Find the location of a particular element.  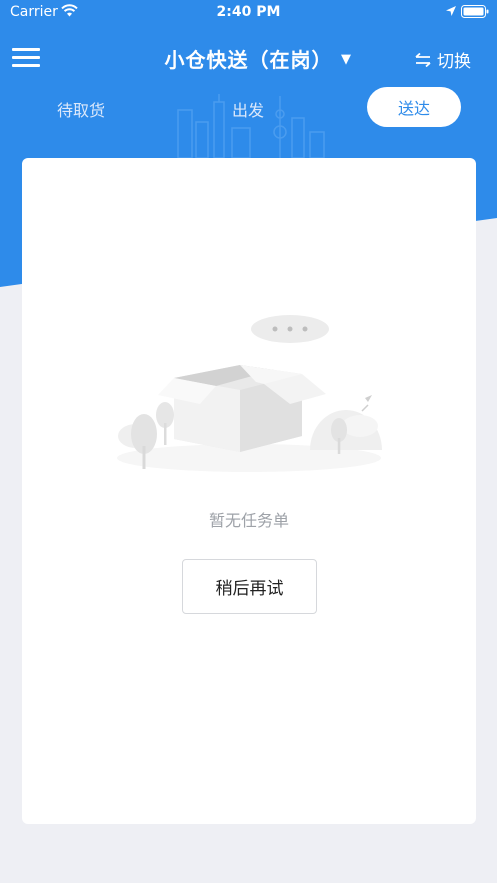

empty-box-illustration is located at coordinates (249, 393).